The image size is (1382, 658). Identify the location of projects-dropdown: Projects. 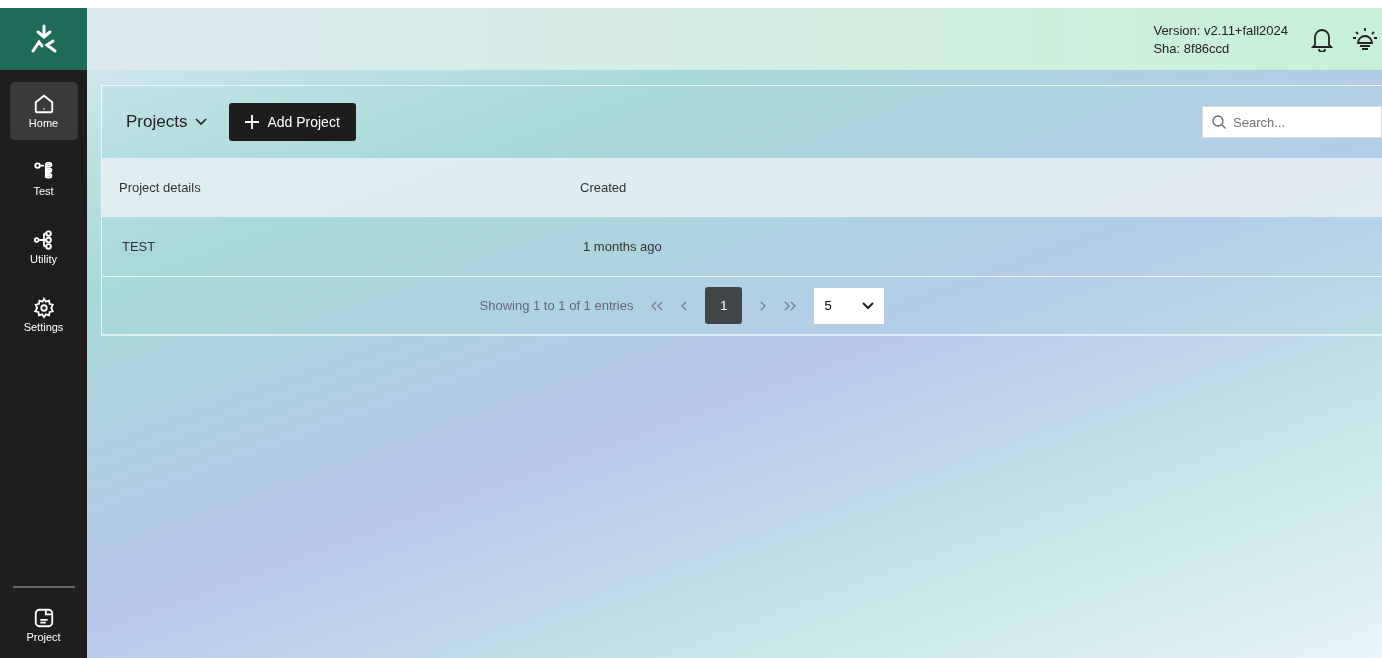
(167, 122).